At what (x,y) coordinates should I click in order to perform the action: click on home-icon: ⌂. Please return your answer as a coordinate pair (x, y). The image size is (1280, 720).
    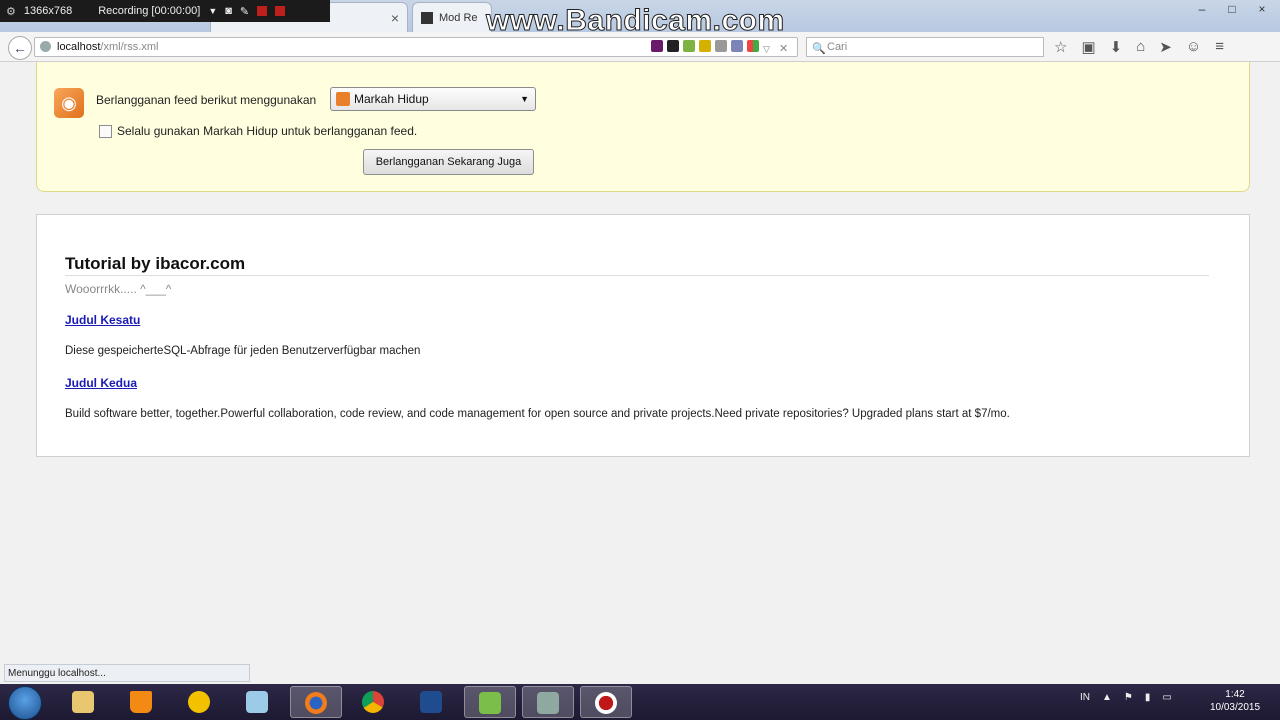
    Looking at the image, I should click on (1140, 47).